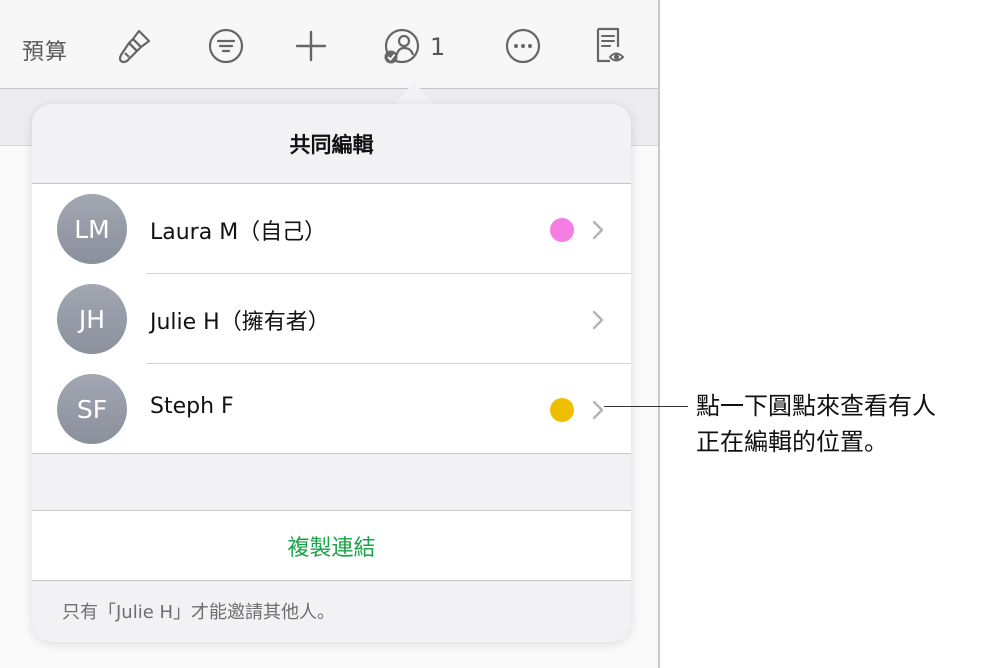 The width and height of the screenshot is (982, 668). I want to click on avatar: LM, so click(92, 229).